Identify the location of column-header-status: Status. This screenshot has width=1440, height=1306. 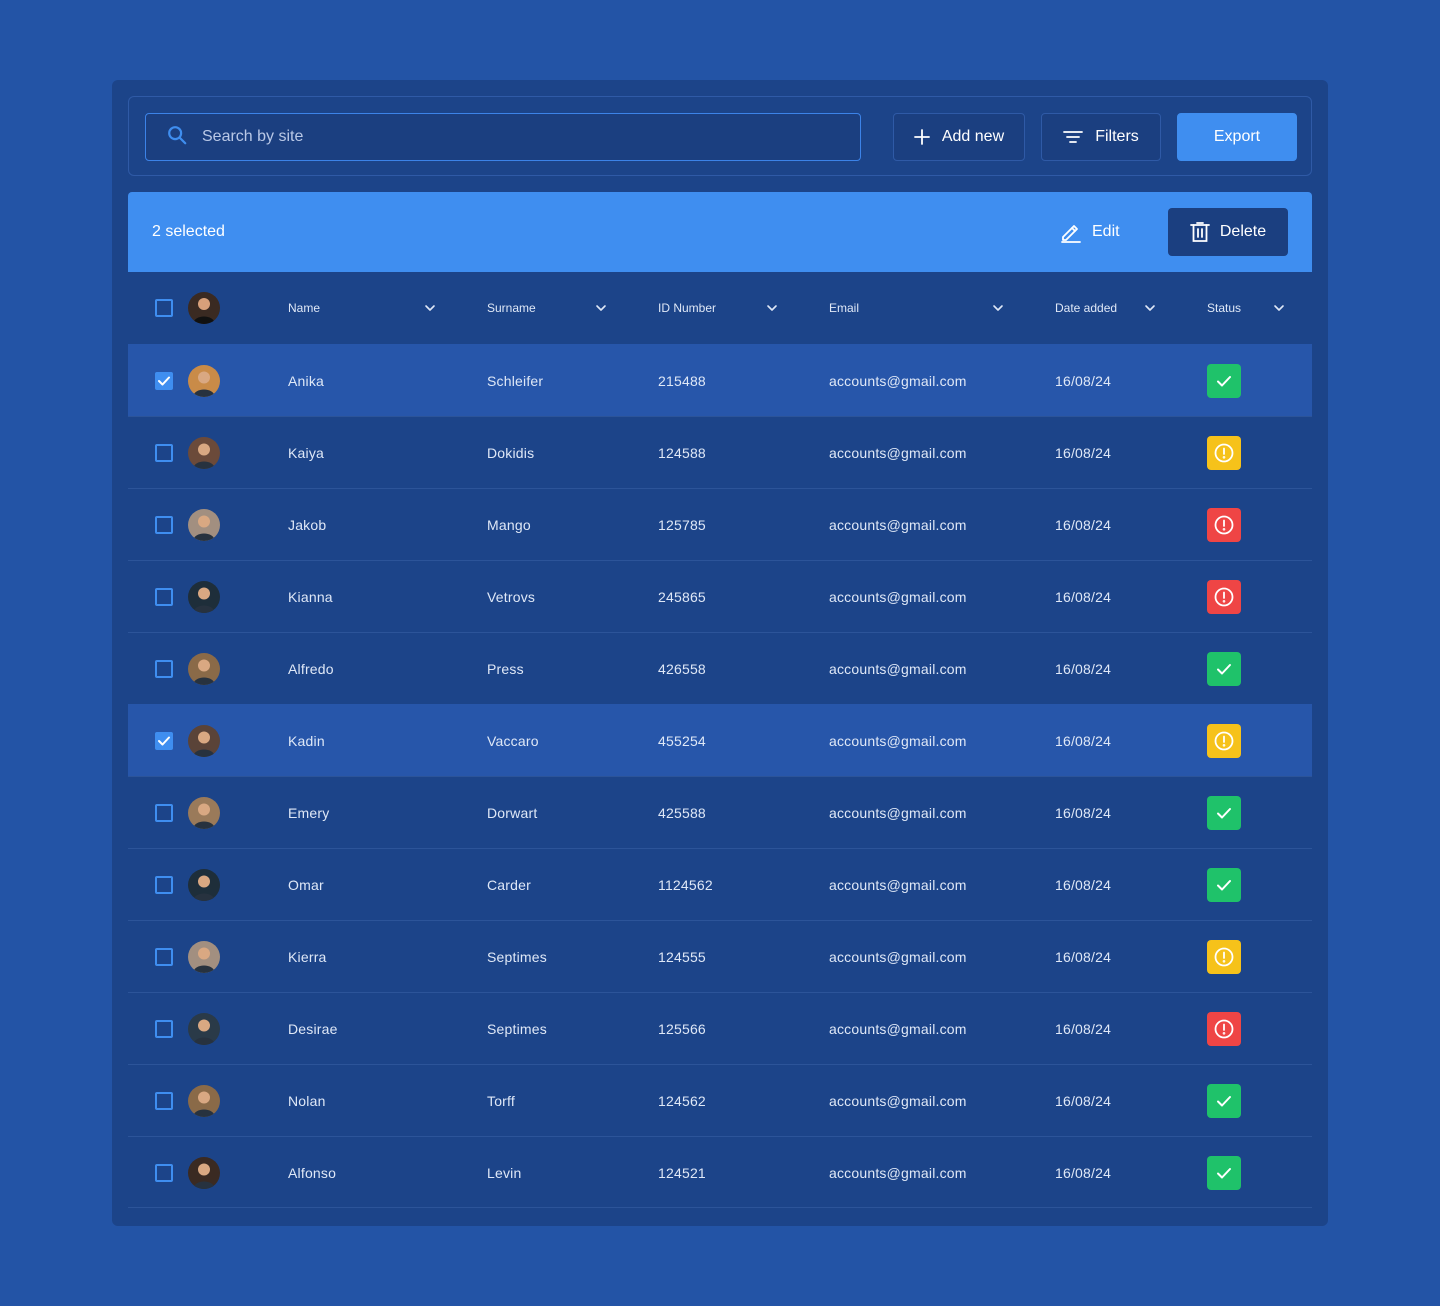
(1224, 308).